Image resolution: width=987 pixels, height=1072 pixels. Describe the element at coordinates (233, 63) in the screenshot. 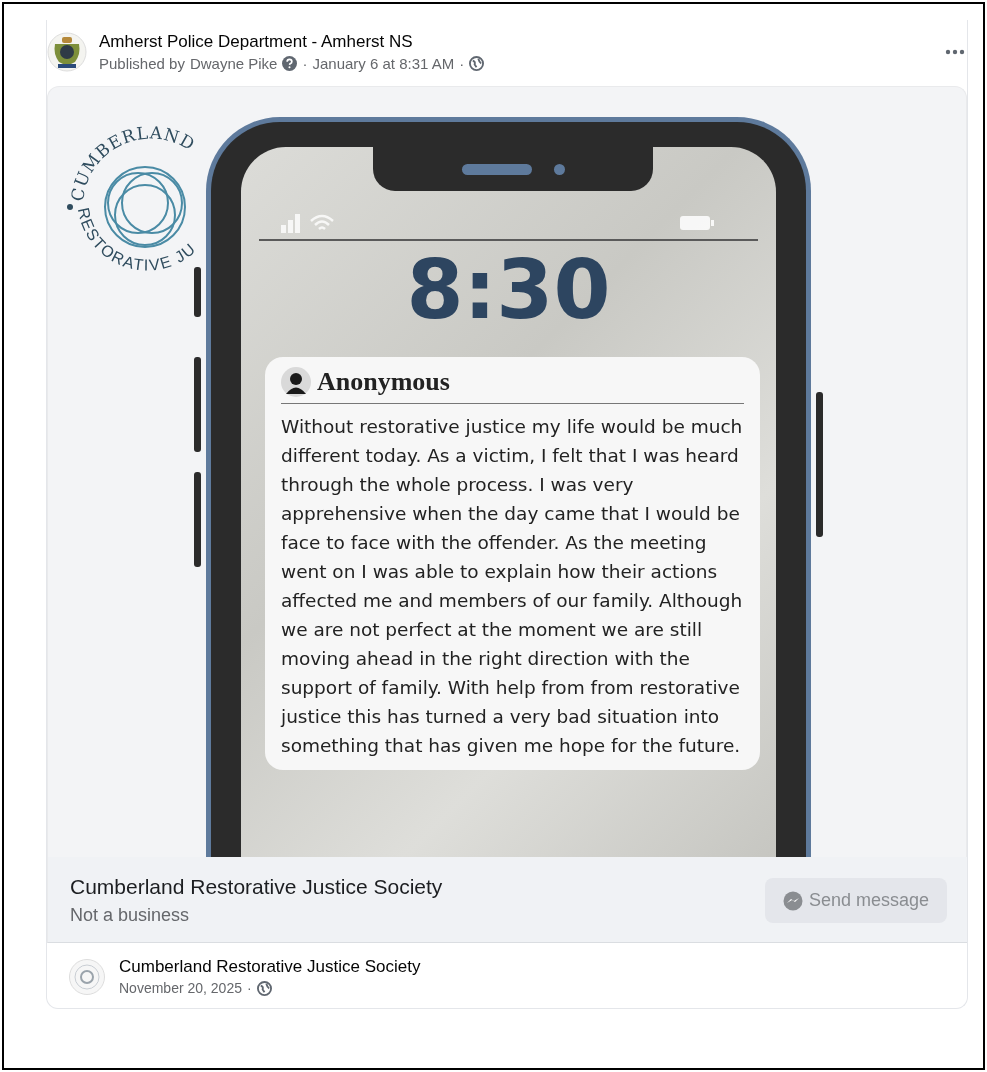

I see `publisher-name-link: Dwayne Pike` at that location.